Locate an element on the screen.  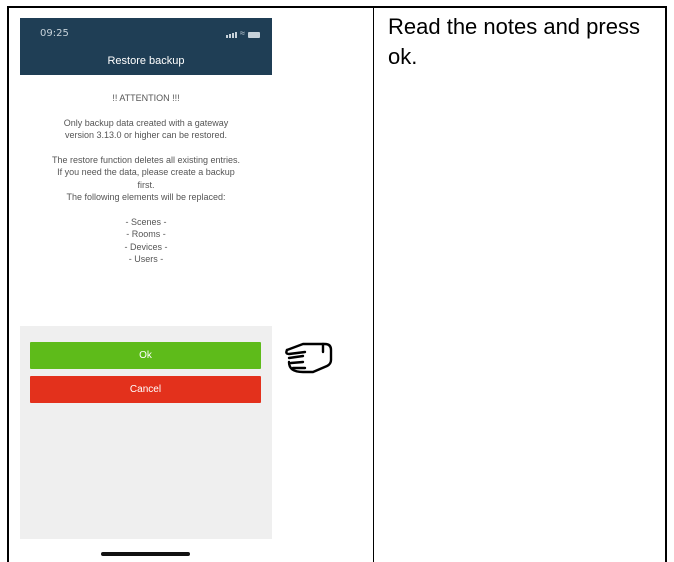
notice-line: Only backup data created with a gateway is located at coordinates (146, 122).